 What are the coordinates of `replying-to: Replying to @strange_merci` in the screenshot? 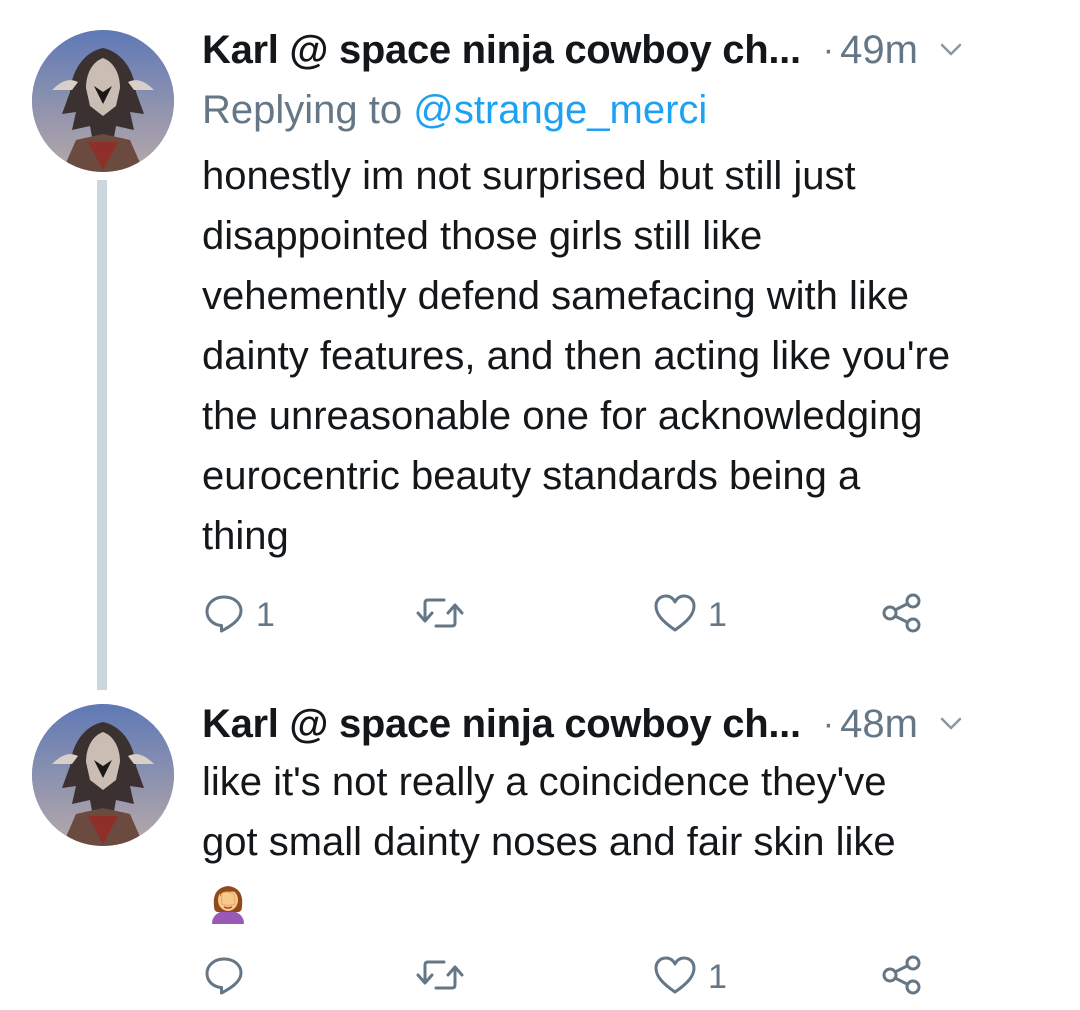 It's located at (454, 110).